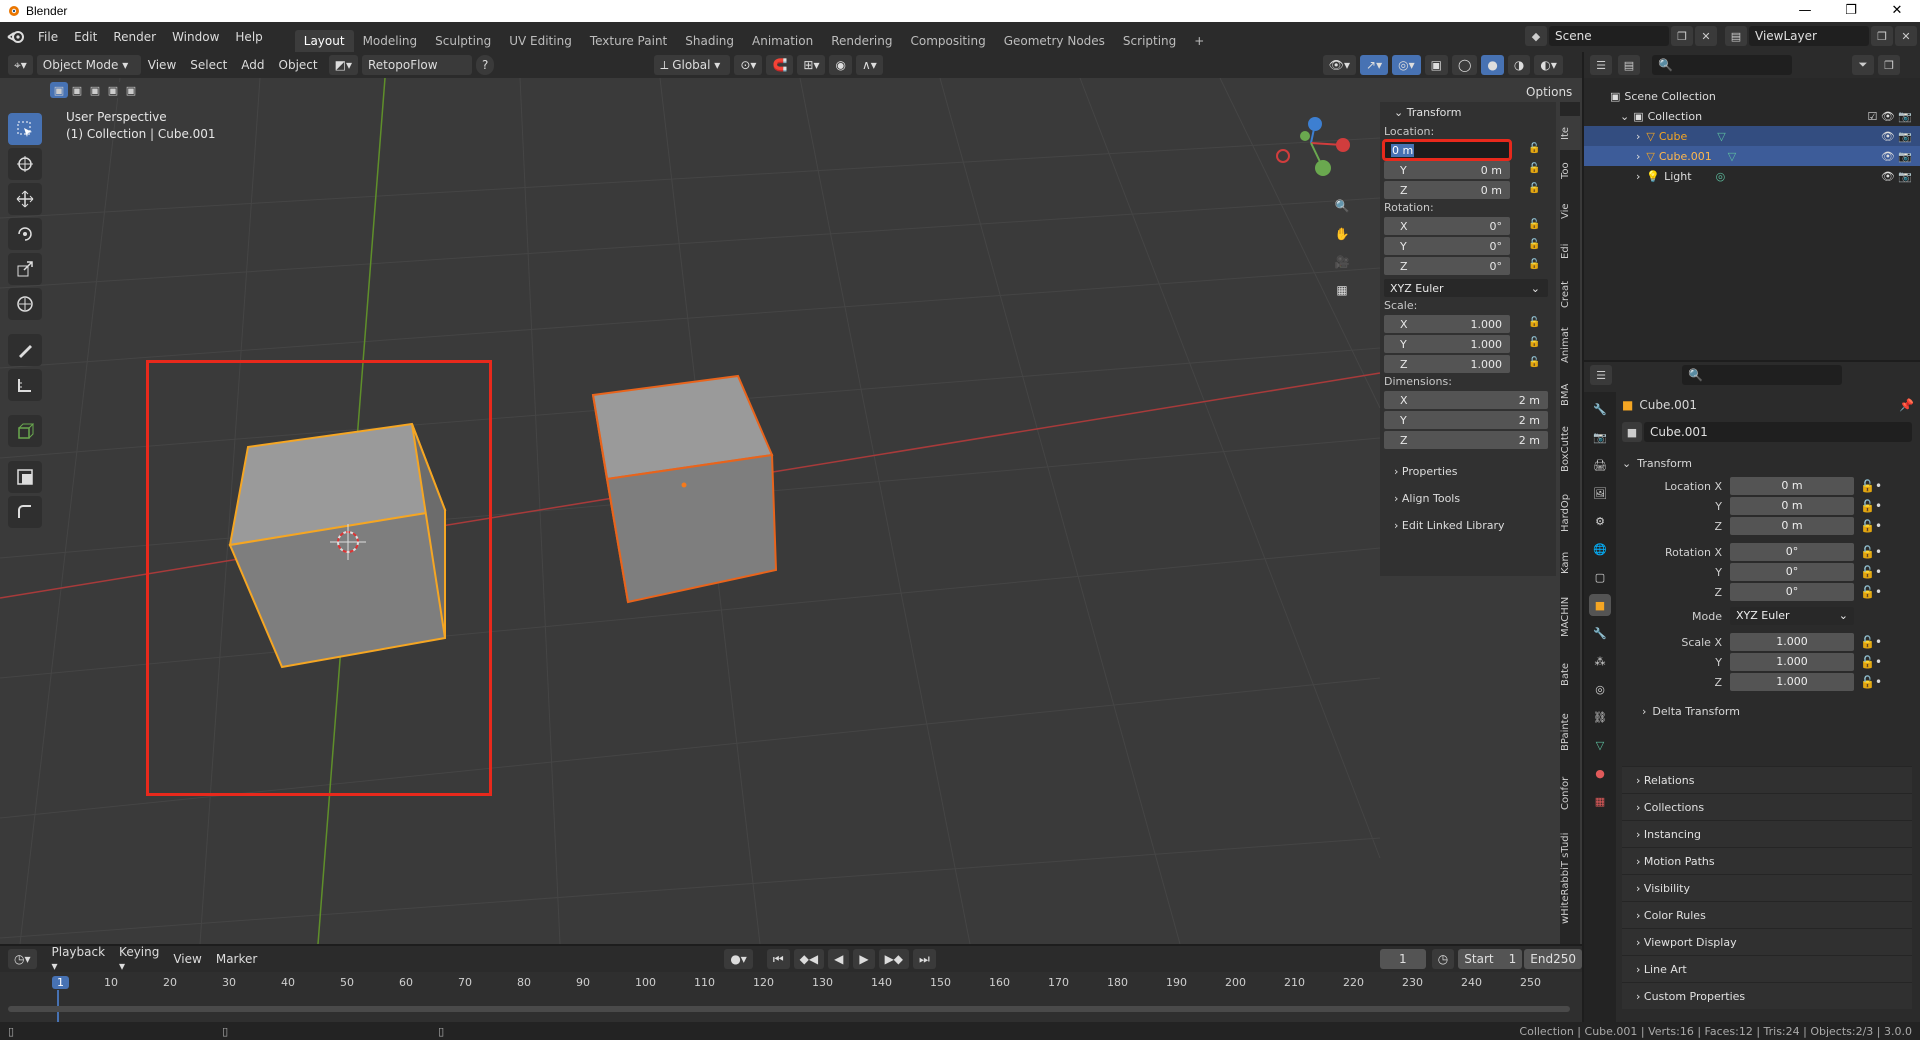 This screenshot has height=1040, width=1920. What do you see at coordinates (1882, 36) in the screenshot?
I see `new-view-layer-icon: ❐` at bounding box center [1882, 36].